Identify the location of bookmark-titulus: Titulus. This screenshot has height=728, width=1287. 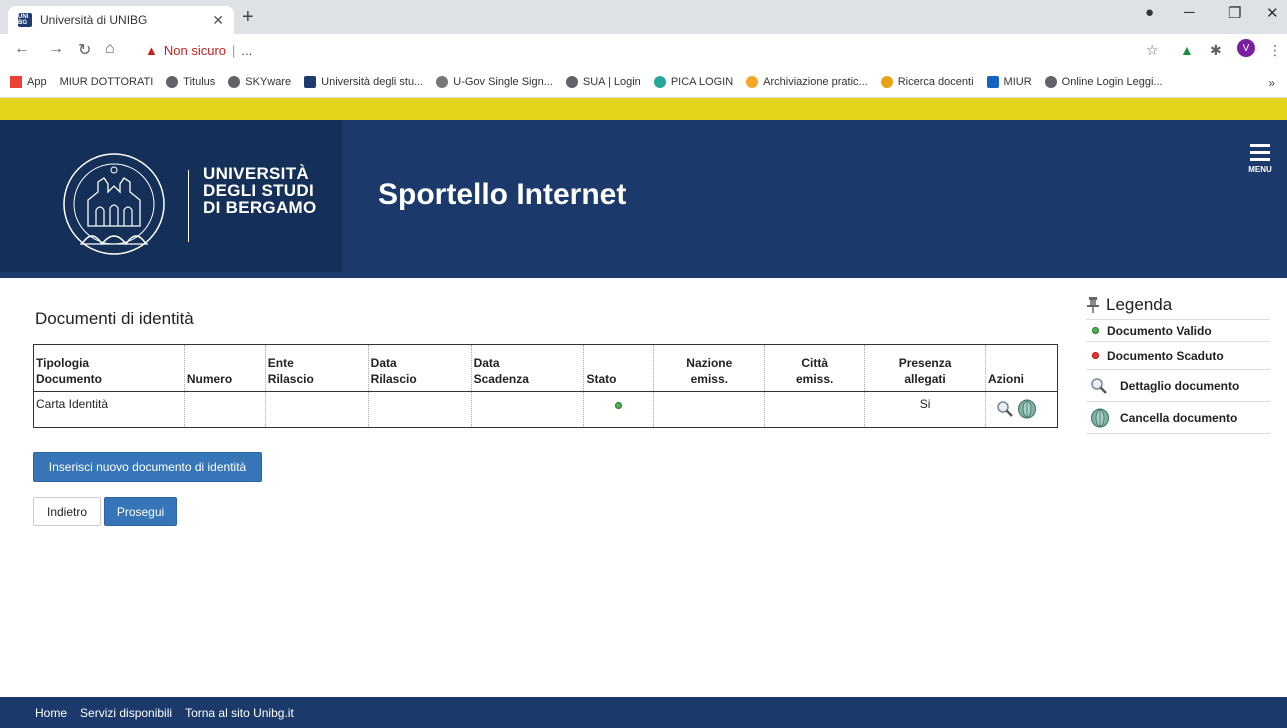
(191, 81).